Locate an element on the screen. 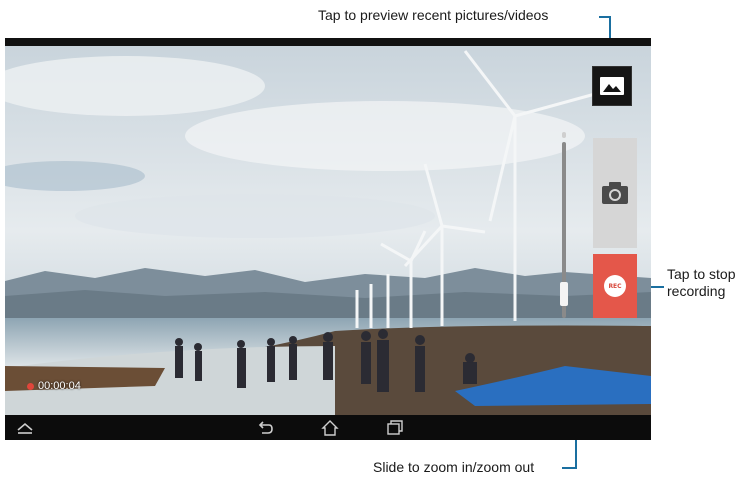 The width and height of the screenshot is (751, 479). recording-timer: 00:00:04 is located at coordinates (54, 386).